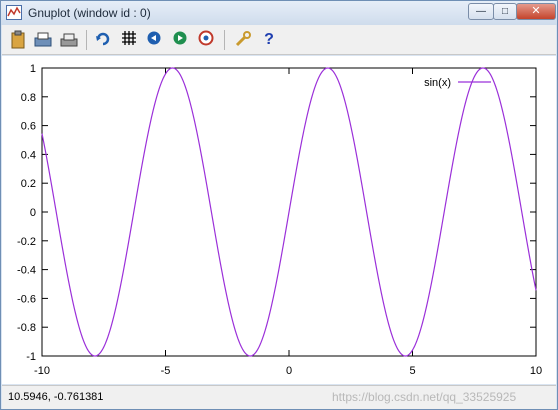  I want to click on mouse-coordinates: 10.5946, -0.761381, so click(56, 397).